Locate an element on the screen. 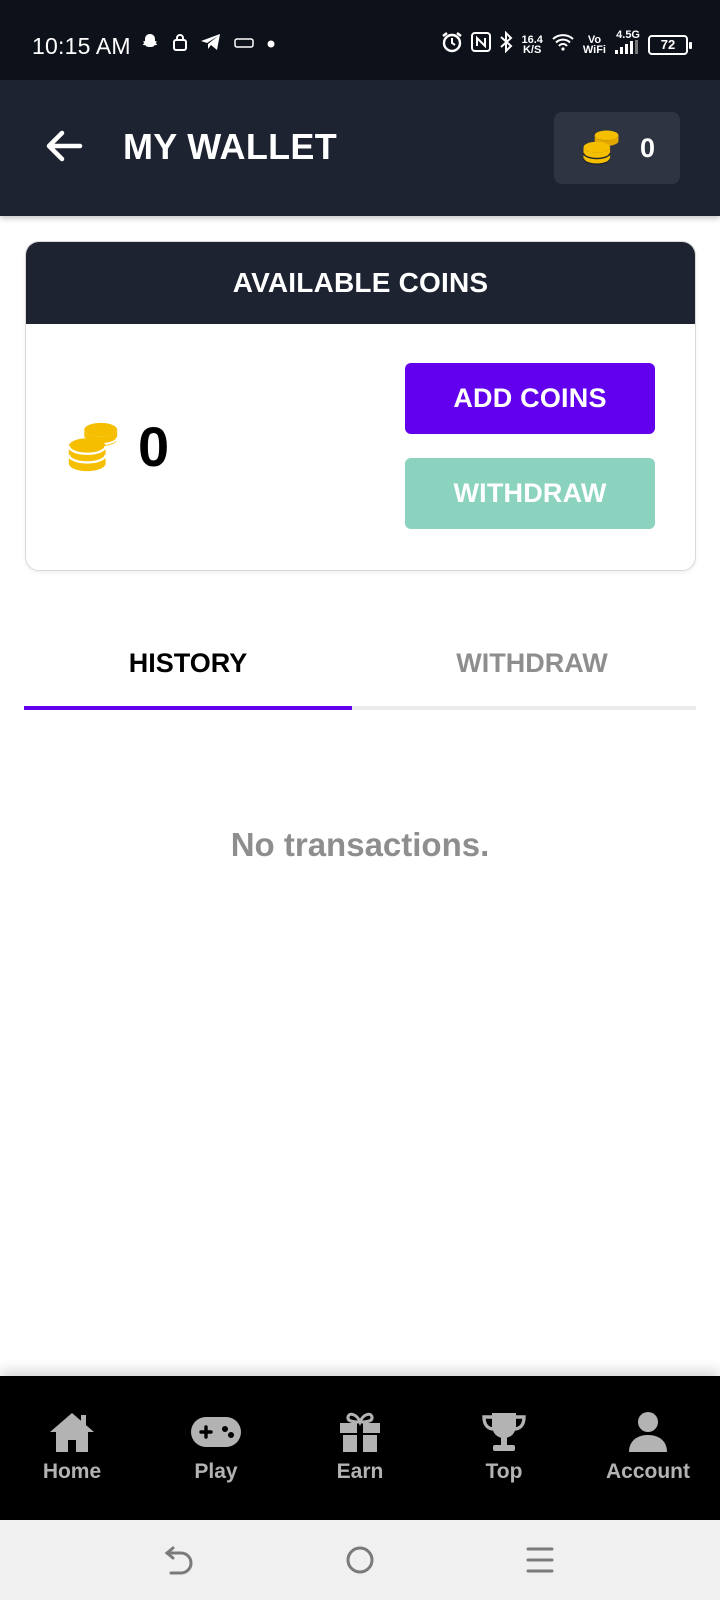 The width and height of the screenshot is (720, 1600). lock-icon is located at coordinates (180, 44).